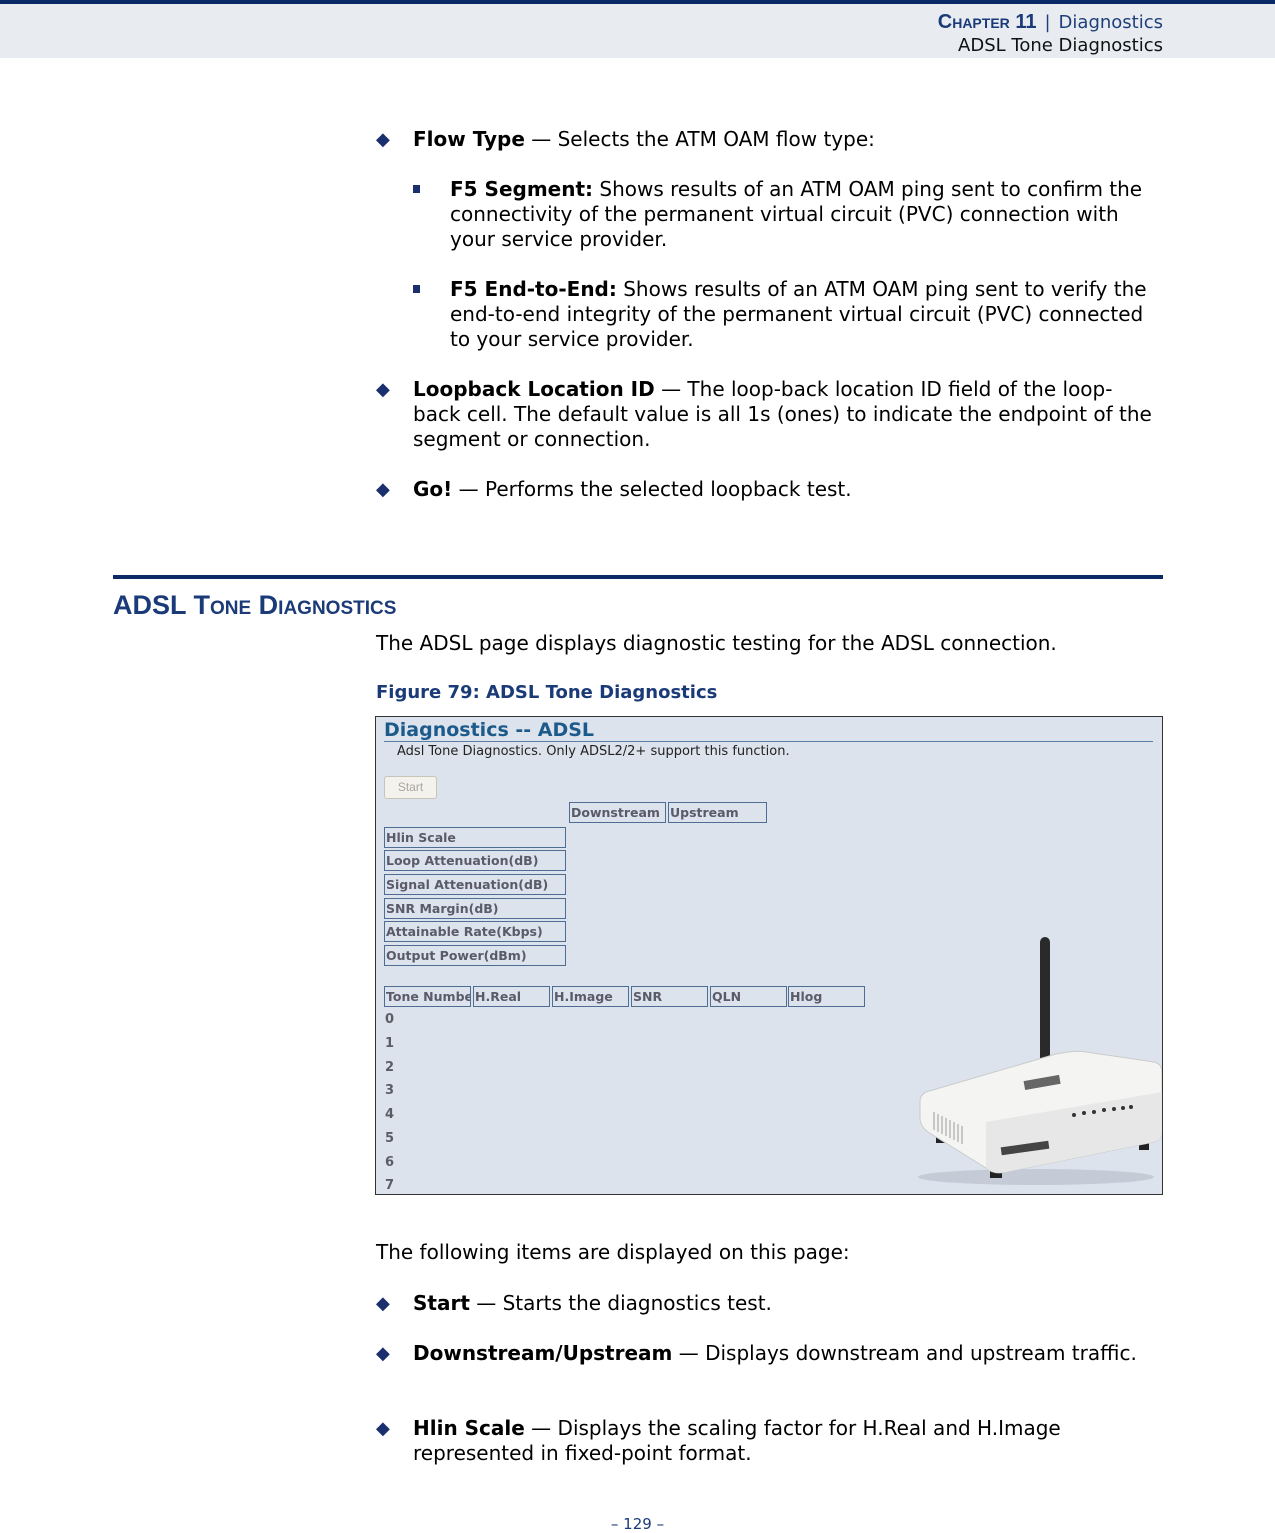 Image resolution: width=1275 pixels, height=1533 pixels. What do you see at coordinates (390, 1043) in the screenshot?
I see `tone-number: 1` at bounding box center [390, 1043].